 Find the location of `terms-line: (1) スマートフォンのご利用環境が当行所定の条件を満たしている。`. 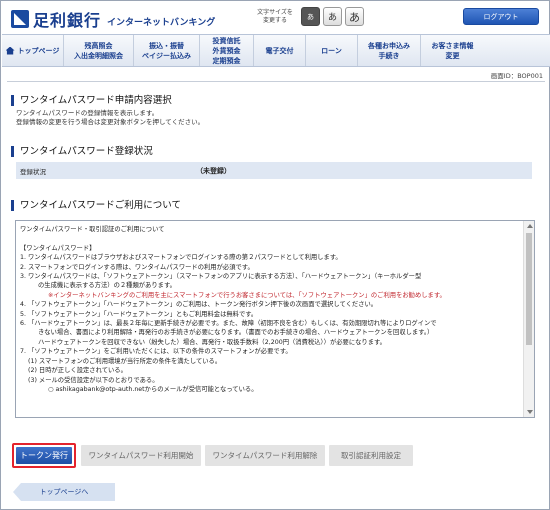

terms-line: (1) スマートフォンのご利用環境が当行所定の条件を満たしている。 is located at coordinates (125, 361).